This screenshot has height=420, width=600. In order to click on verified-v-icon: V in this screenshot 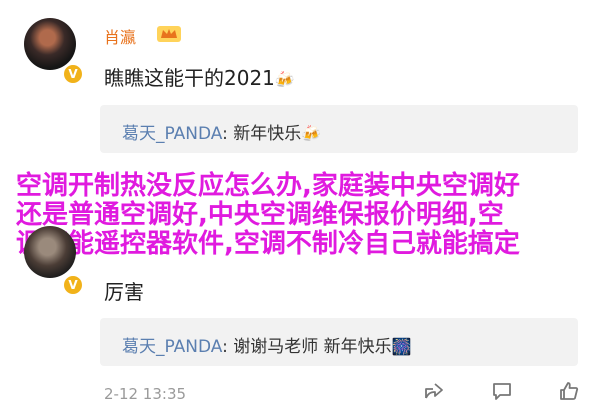, I will do `click(73, 285)`.